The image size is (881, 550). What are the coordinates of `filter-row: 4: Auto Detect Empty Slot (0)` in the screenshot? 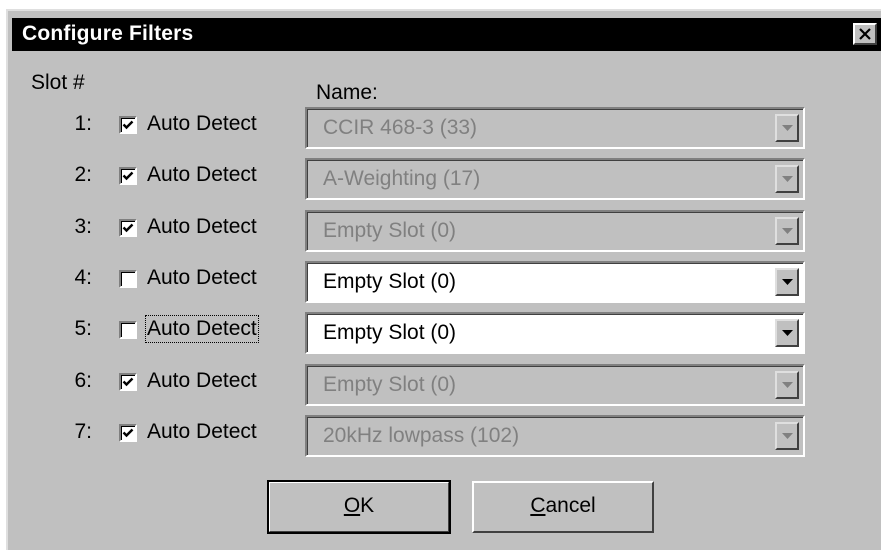 It's located at (444, 282).